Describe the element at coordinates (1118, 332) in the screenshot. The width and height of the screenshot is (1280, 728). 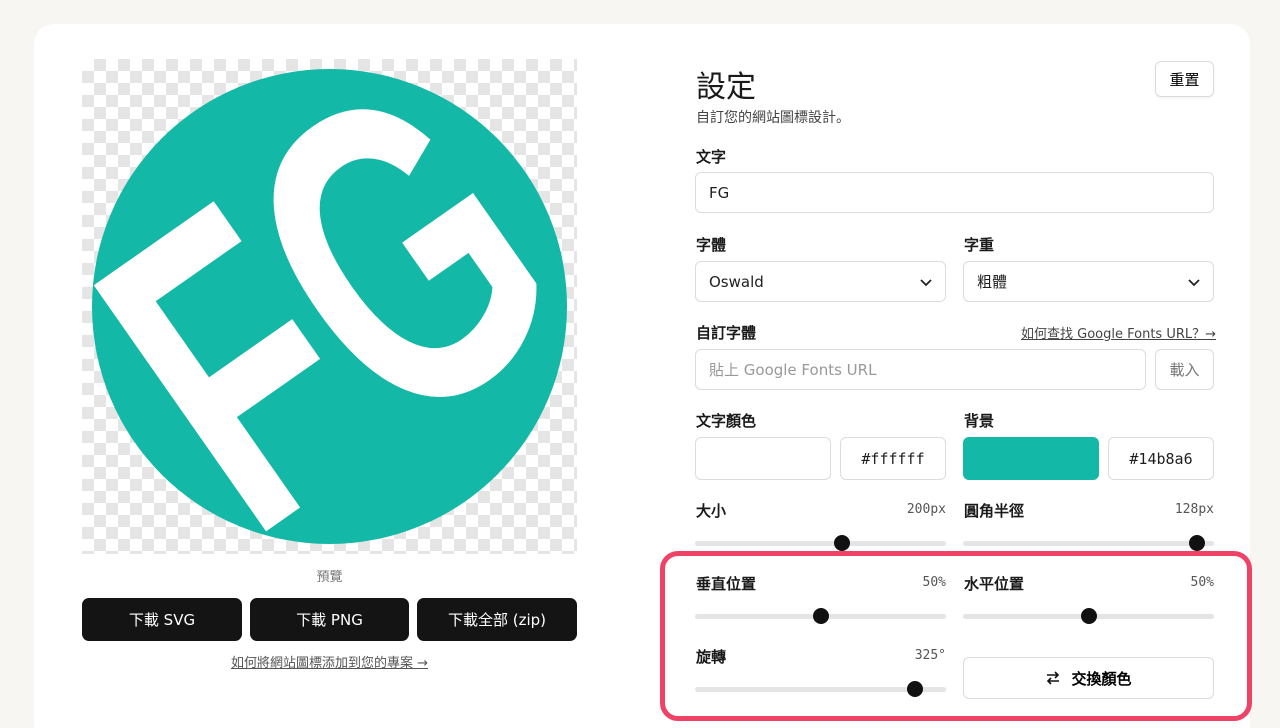
I see `google-fonts-help-link: 如何查找 Google Fonts URL？→` at that location.